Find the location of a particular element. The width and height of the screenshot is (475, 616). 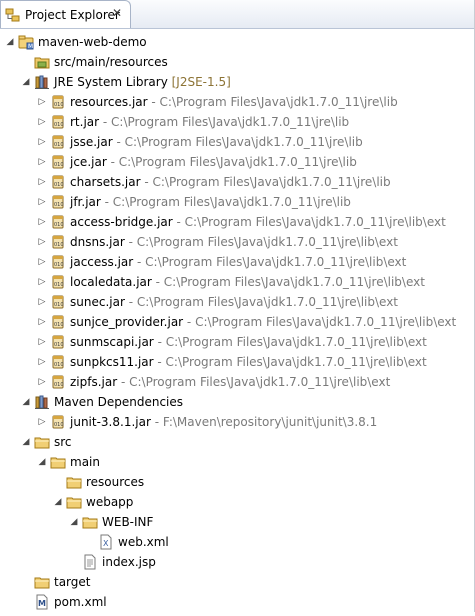

tree-item-name: maven-web-demo is located at coordinates (92, 42).